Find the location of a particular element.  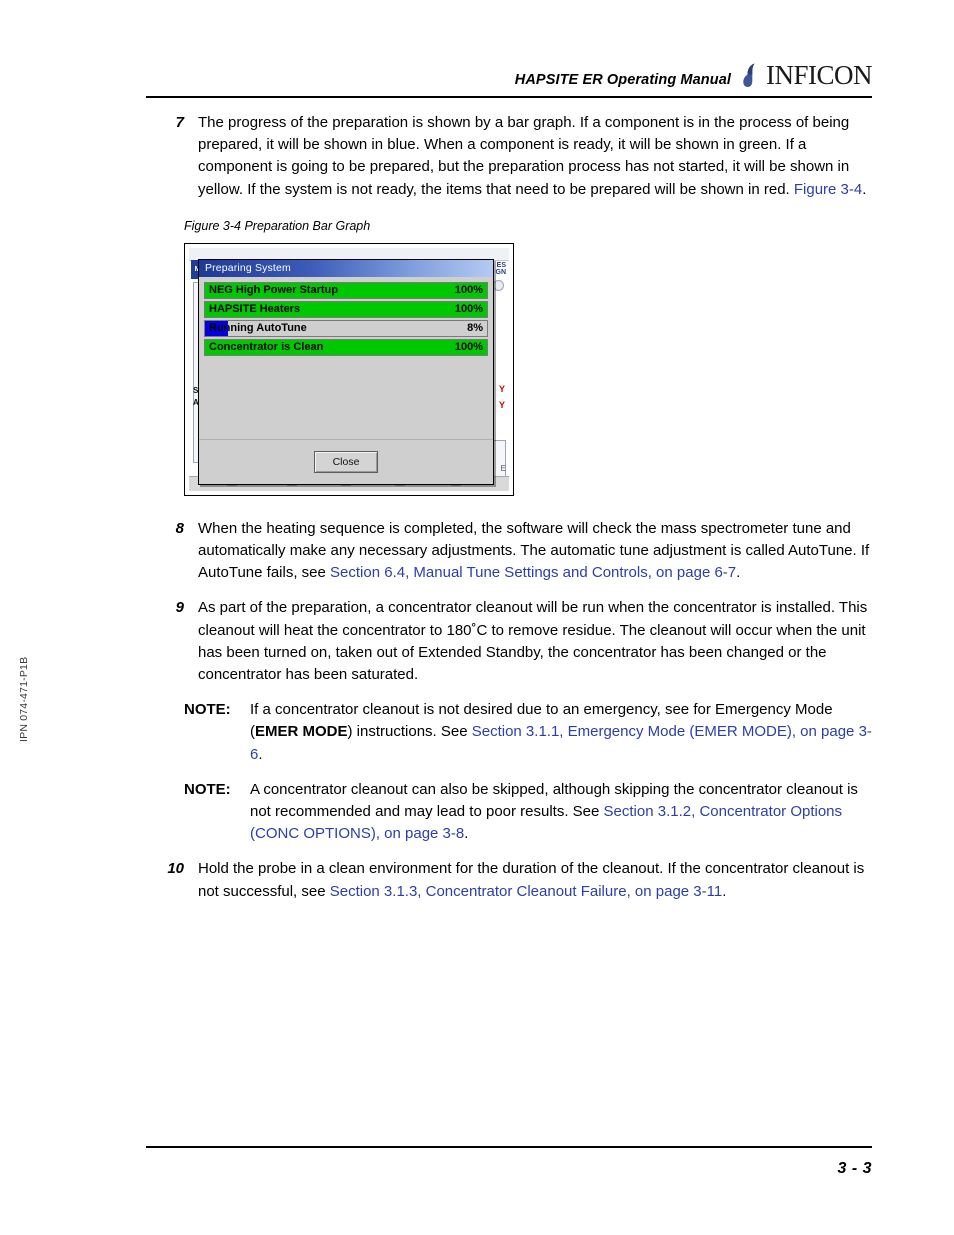

progress-bar-percent: 8% is located at coordinates (475, 328).